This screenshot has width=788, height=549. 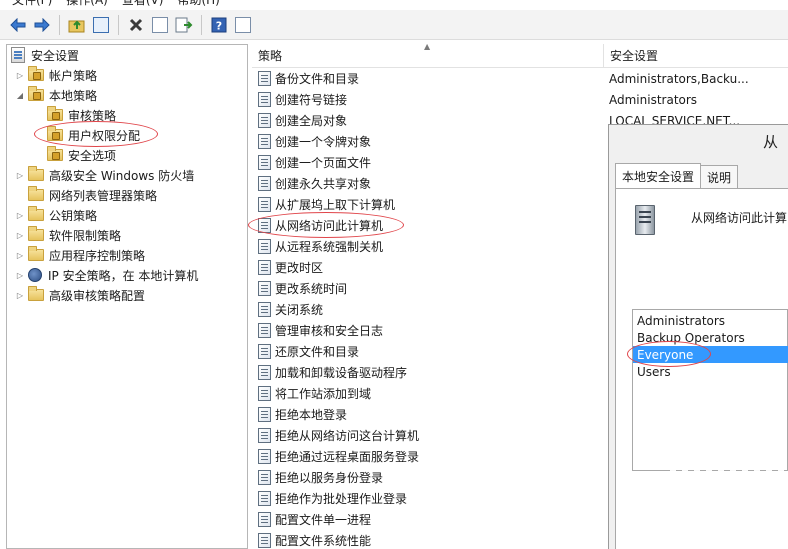 I want to click on show-tree-icon, so click(x=101, y=25).